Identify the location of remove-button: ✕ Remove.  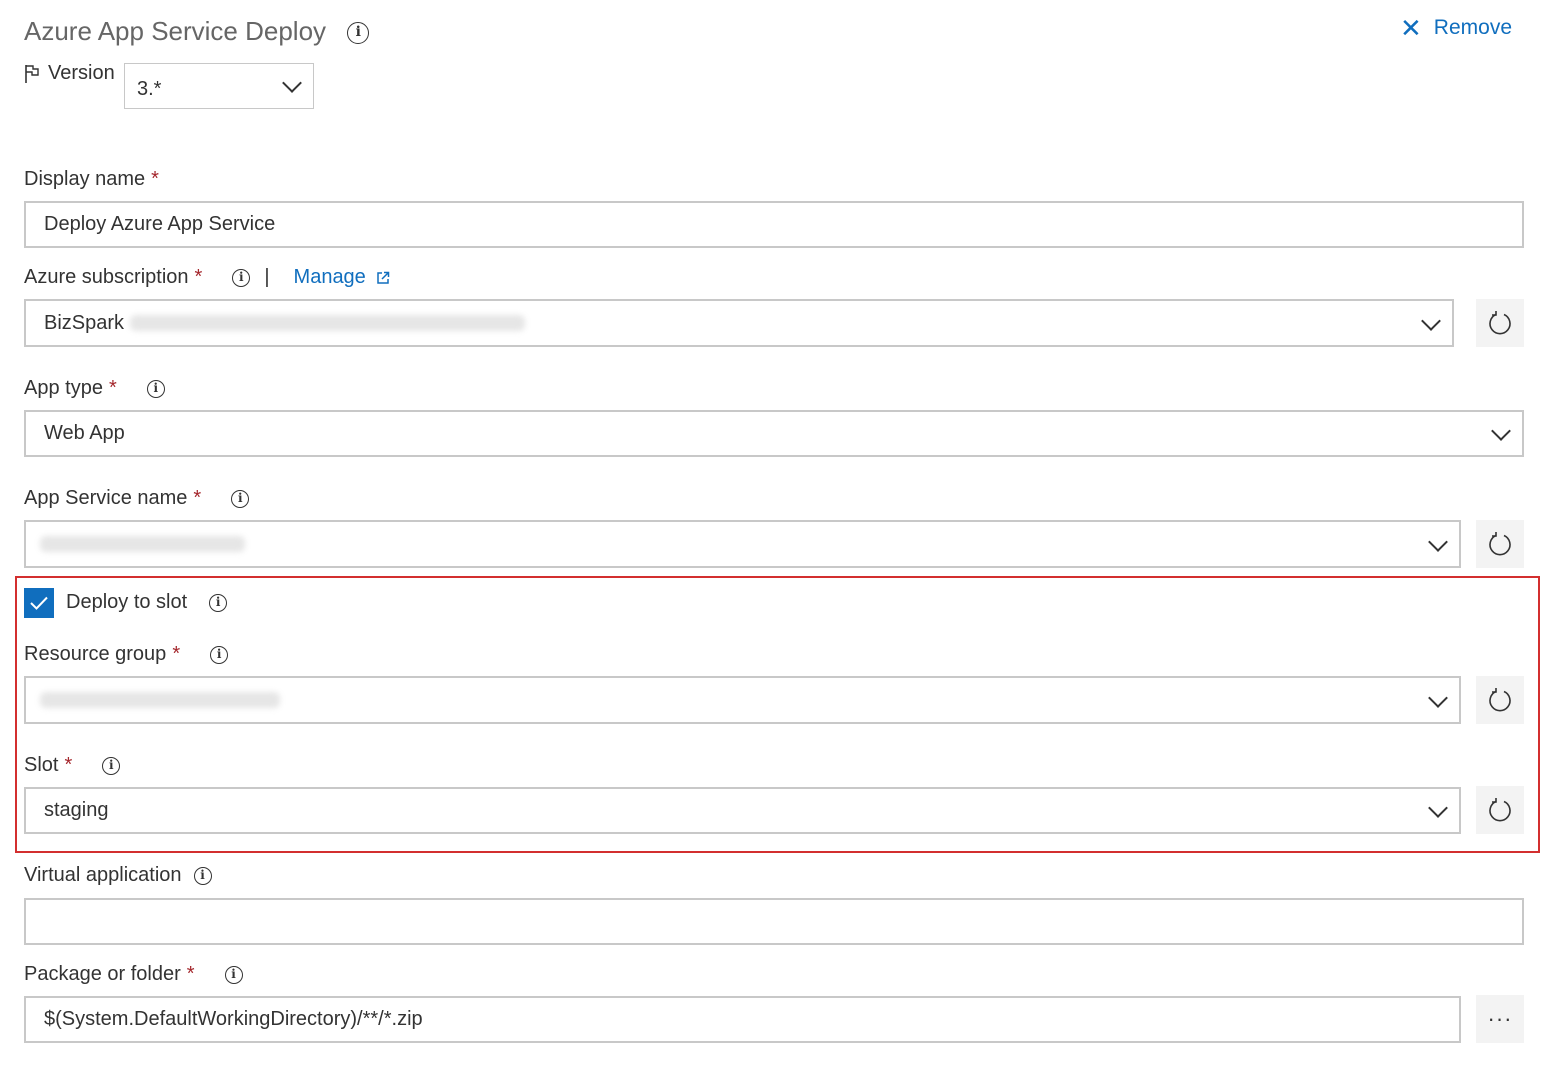
(1456, 28).